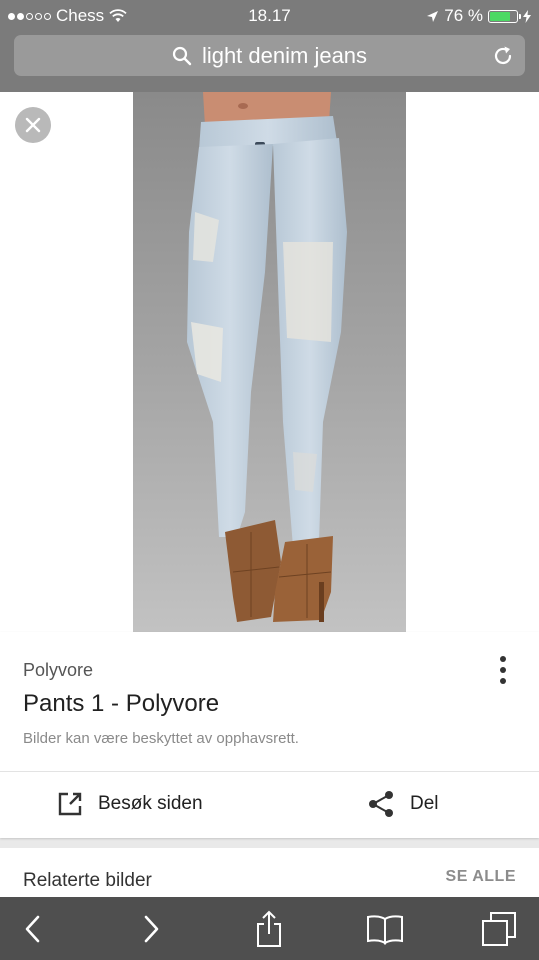  What do you see at coordinates (269, 15) in the screenshot?
I see `status-bar: Chess 18.17 76 %` at bounding box center [269, 15].